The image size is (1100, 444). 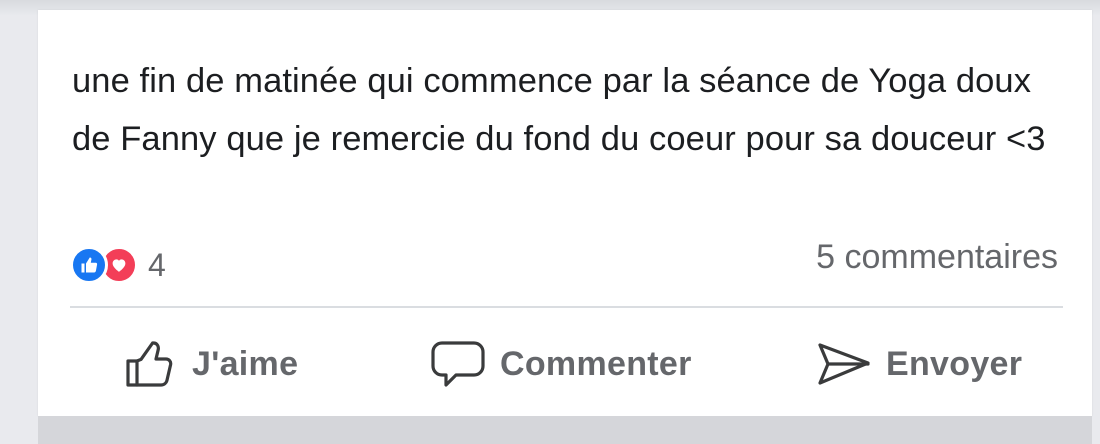 I want to click on next-post-edge, so click(x=565, y=430).